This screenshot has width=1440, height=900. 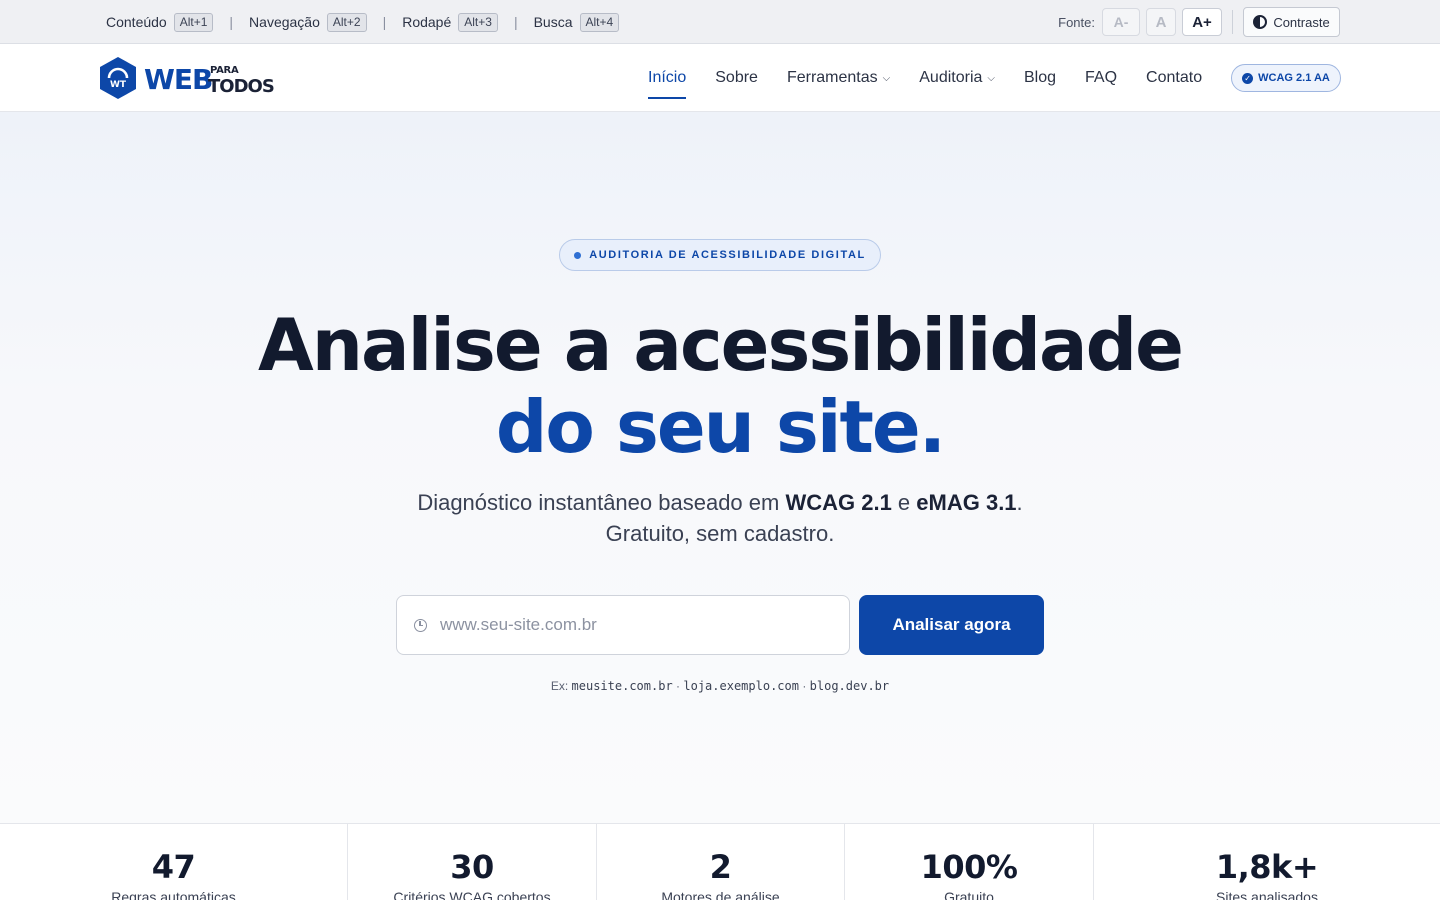 I want to click on dot-icon, so click(x=578, y=255).